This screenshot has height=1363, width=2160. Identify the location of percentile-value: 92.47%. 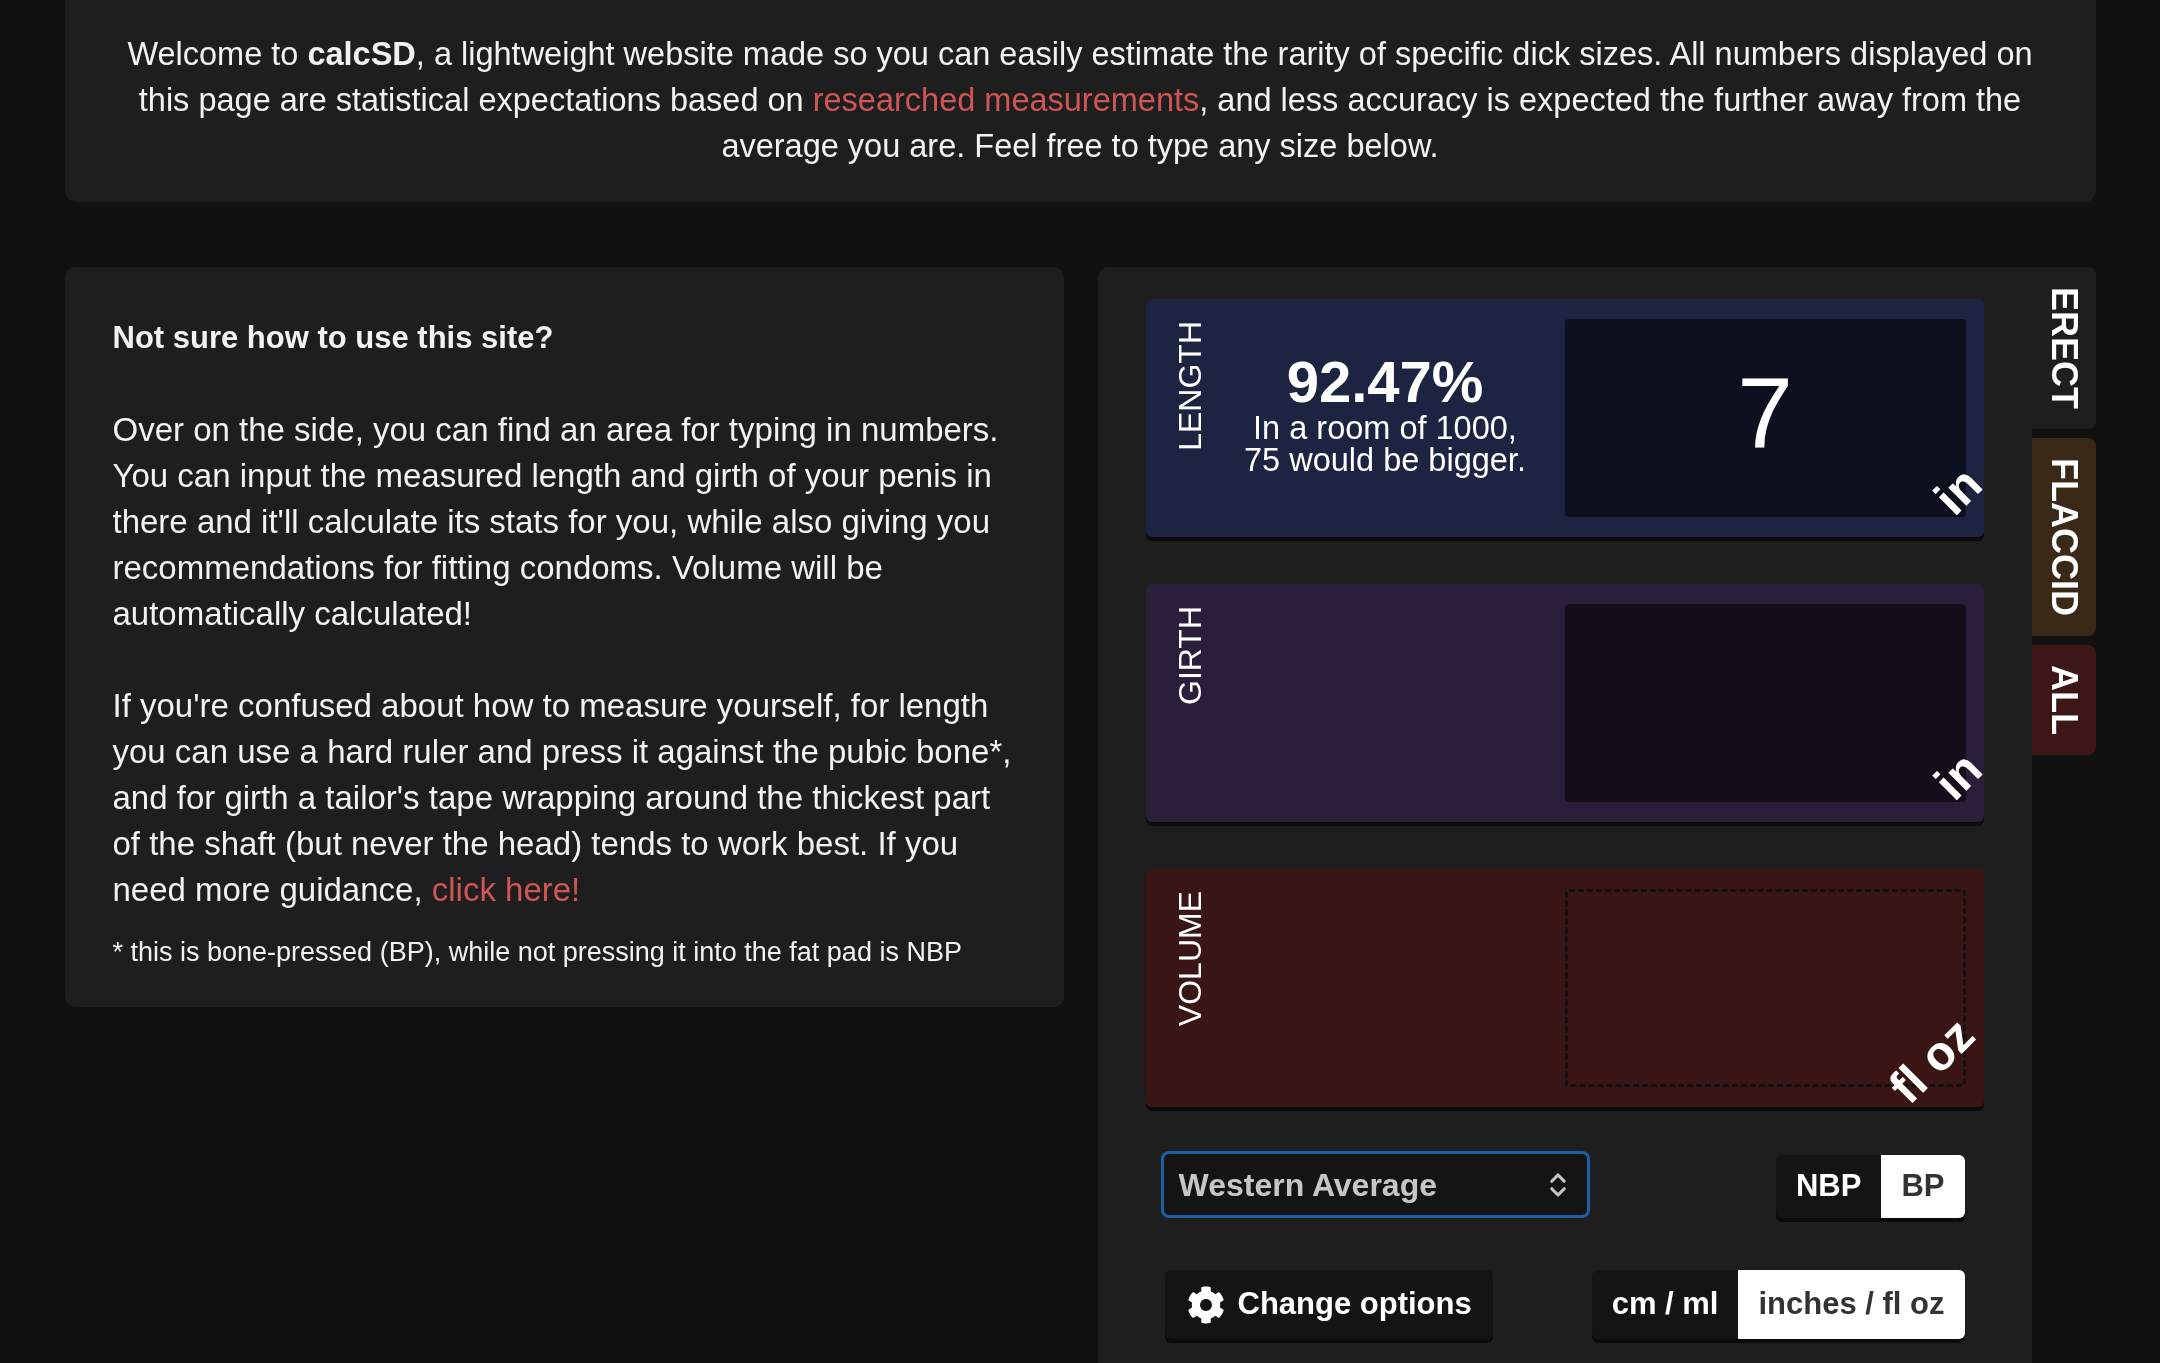
(1385, 382).